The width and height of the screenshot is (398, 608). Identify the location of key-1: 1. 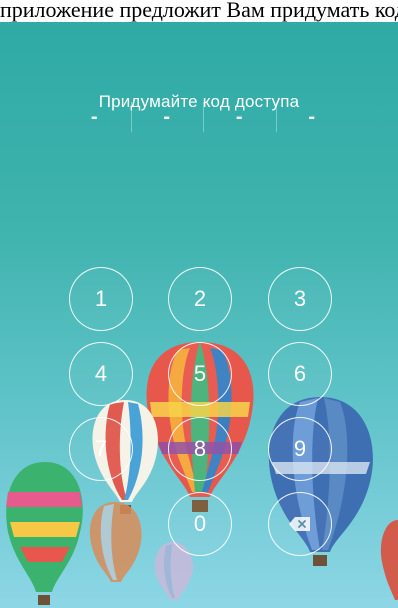
(101, 299).